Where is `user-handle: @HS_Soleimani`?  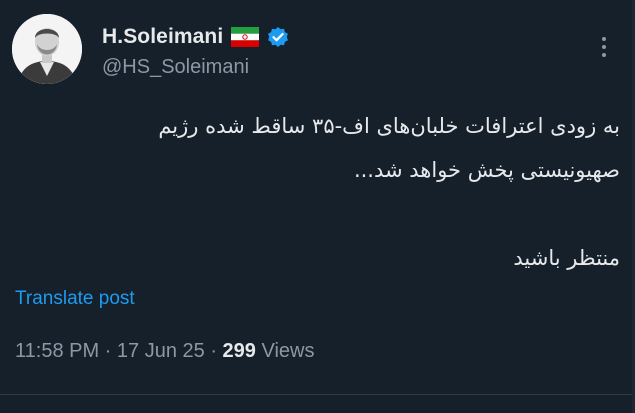
user-handle: @HS_Soleimani is located at coordinates (175, 67).